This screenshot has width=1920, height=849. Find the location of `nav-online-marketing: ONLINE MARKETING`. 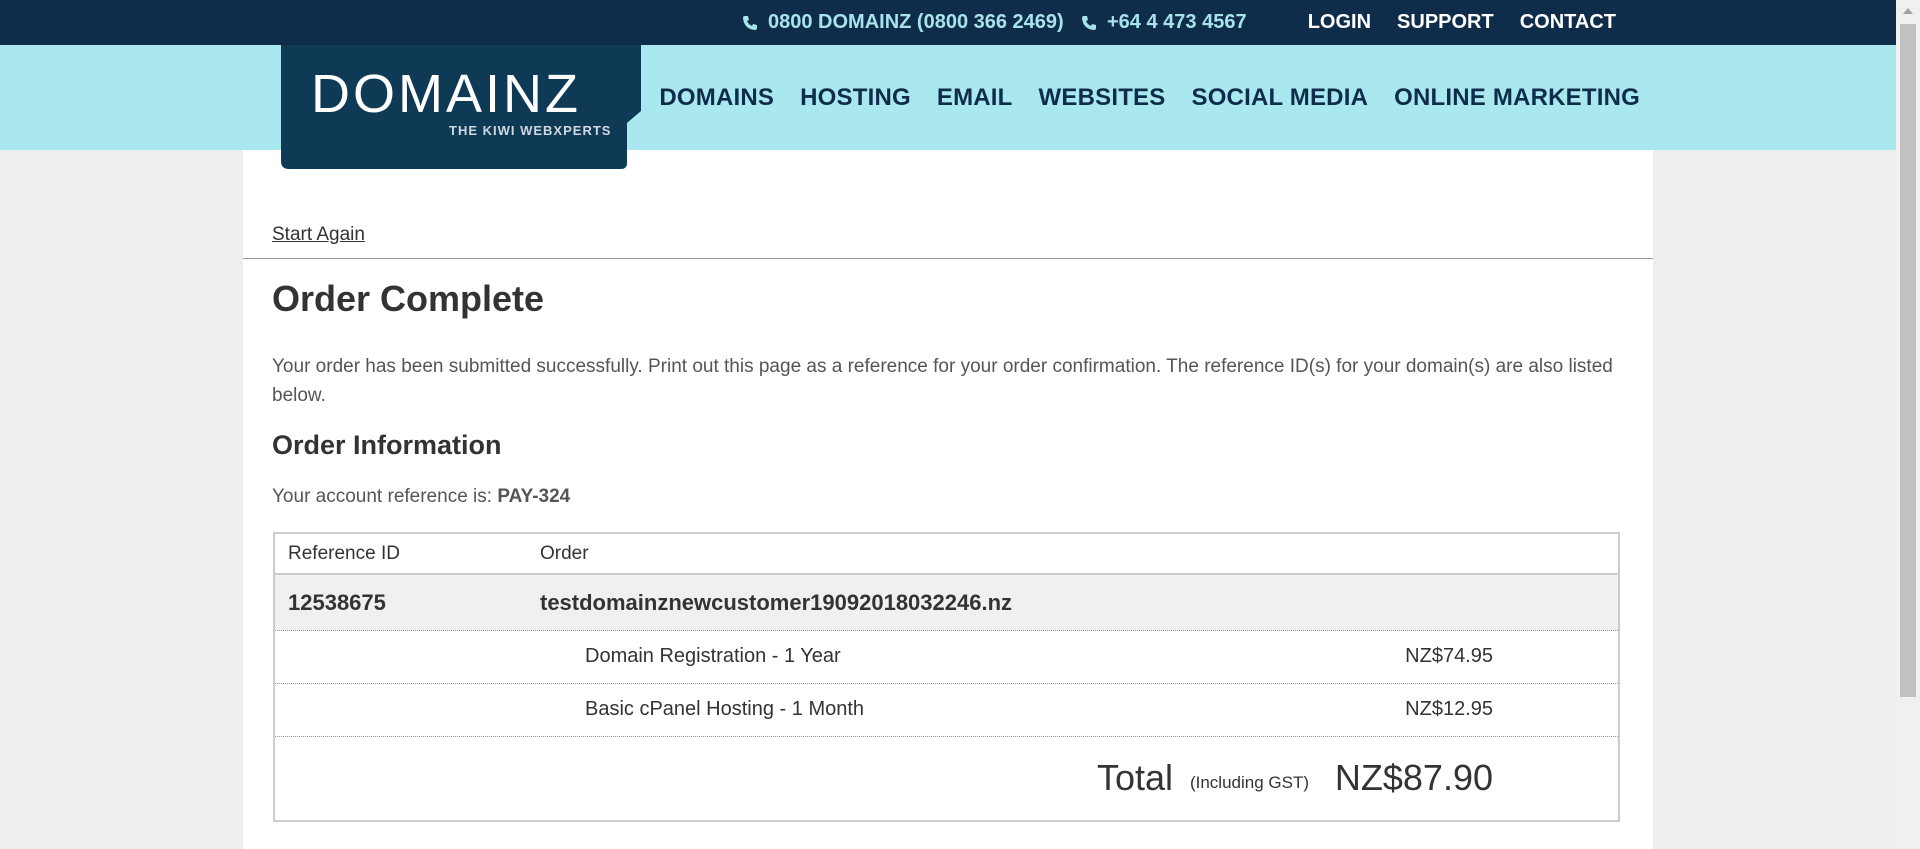

nav-online-marketing: ONLINE MARKETING is located at coordinates (1517, 98).